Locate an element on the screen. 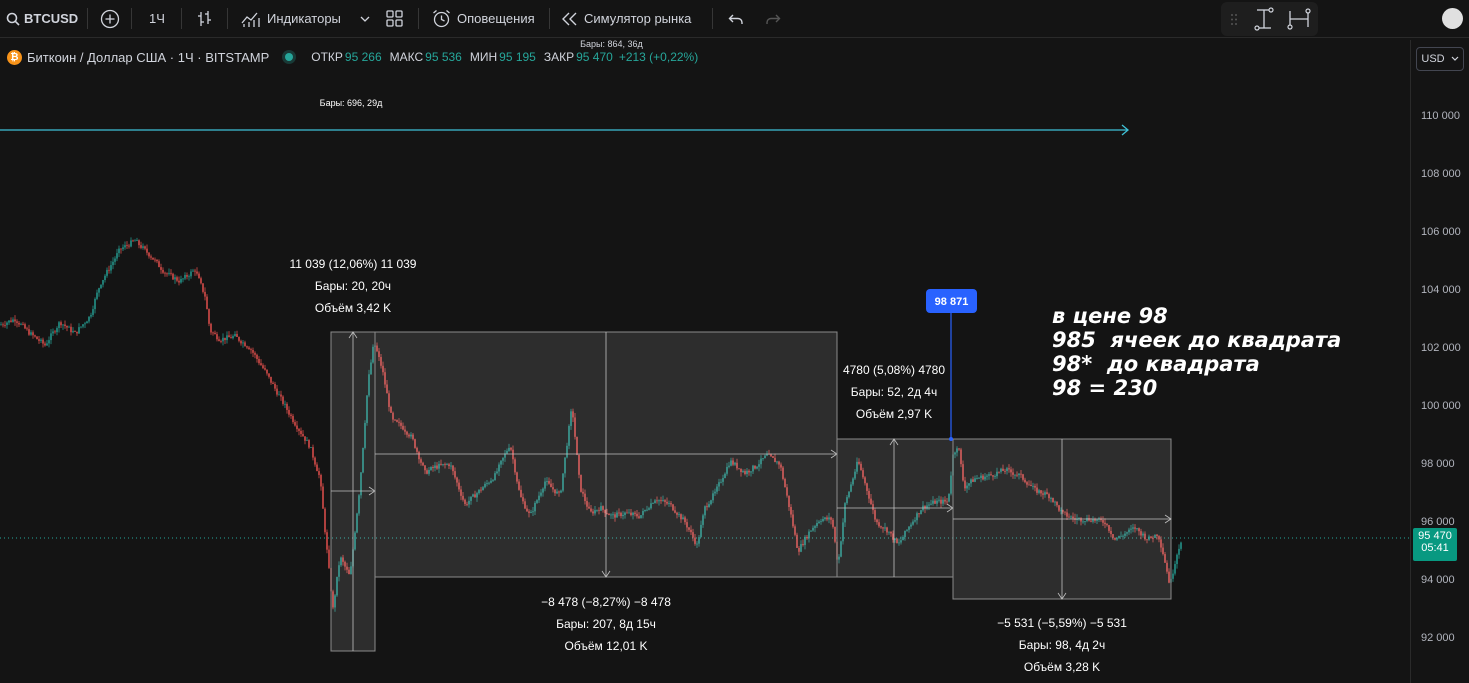 This screenshot has height=683, width=1469. measure-2-change: −8 478 (−8,27%) −8 478 is located at coordinates (606, 602).